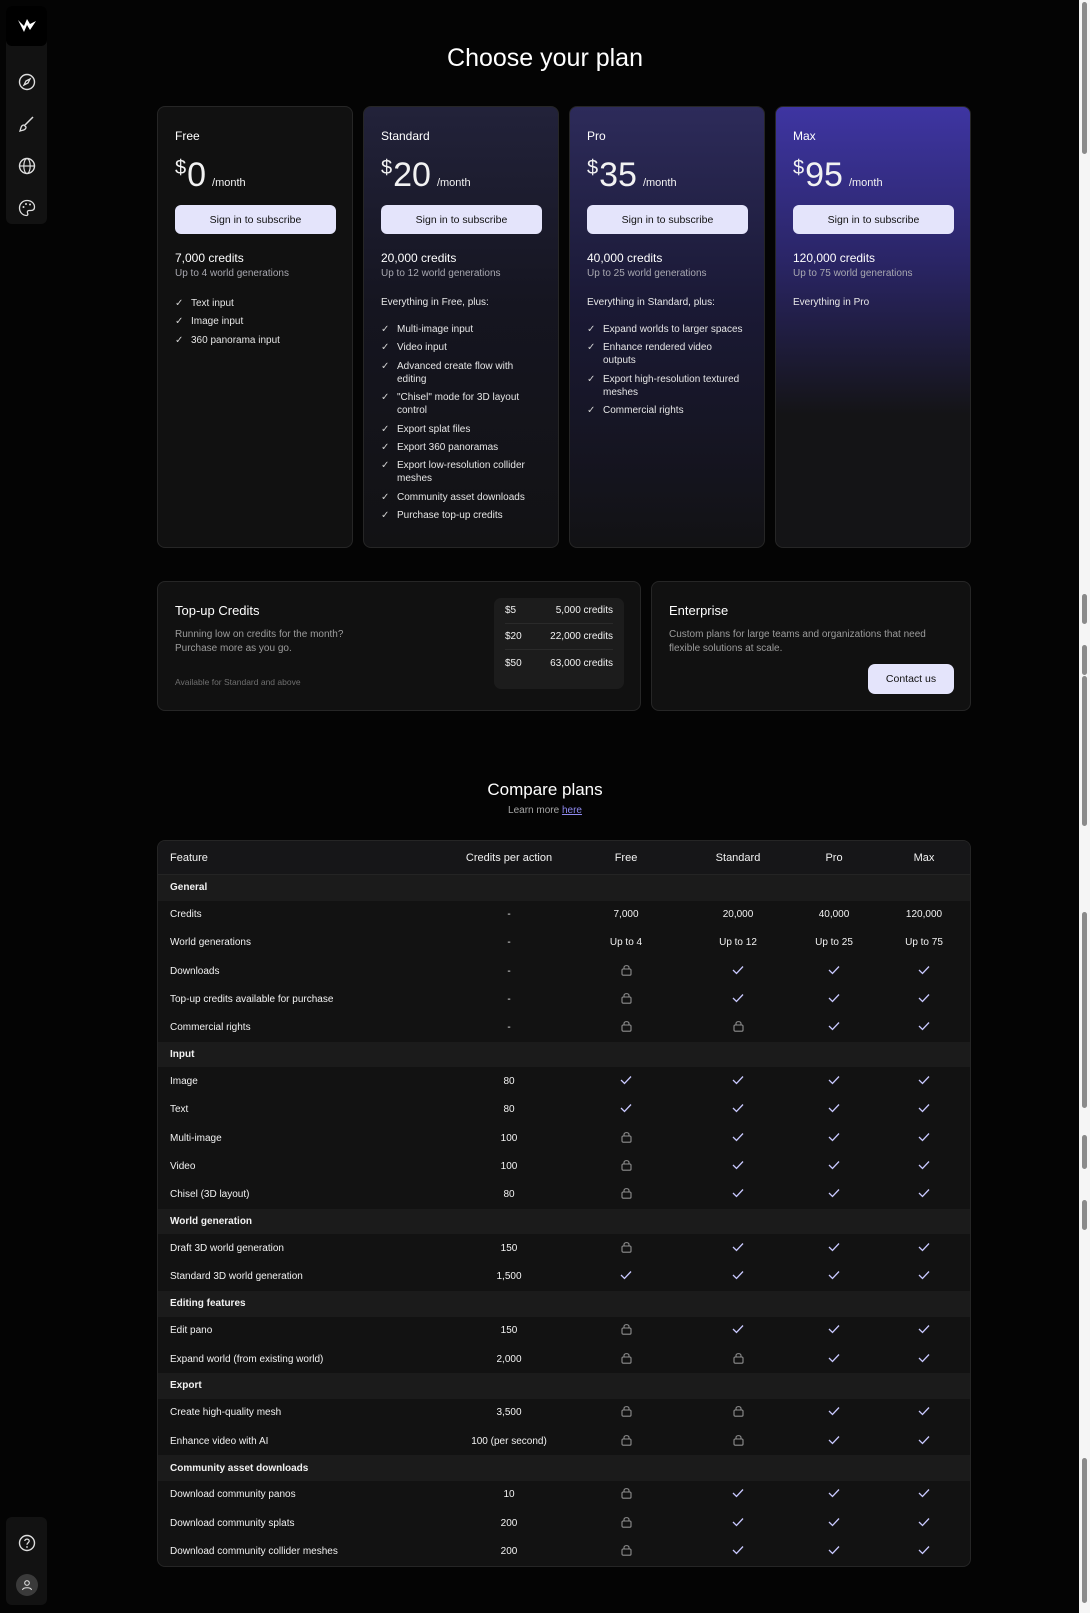 Image resolution: width=1090 pixels, height=1613 pixels. What do you see at coordinates (455, 372) in the screenshot?
I see `feature-label: Advanced create flow with editing` at bounding box center [455, 372].